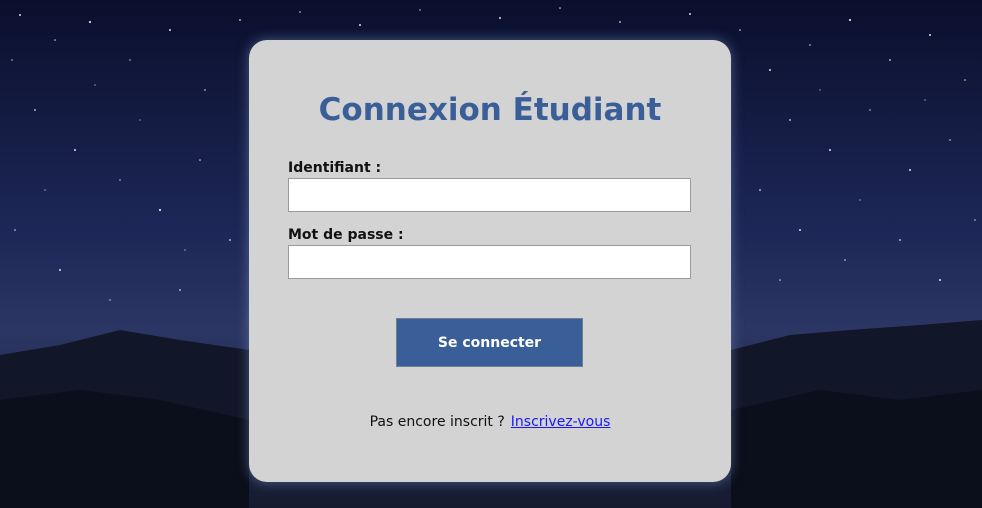 The image size is (982, 508). What do you see at coordinates (437, 422) in the screenshot?
I see `signup-prompt: Pas encore inscrit ?` at bounding box center [437, 422].